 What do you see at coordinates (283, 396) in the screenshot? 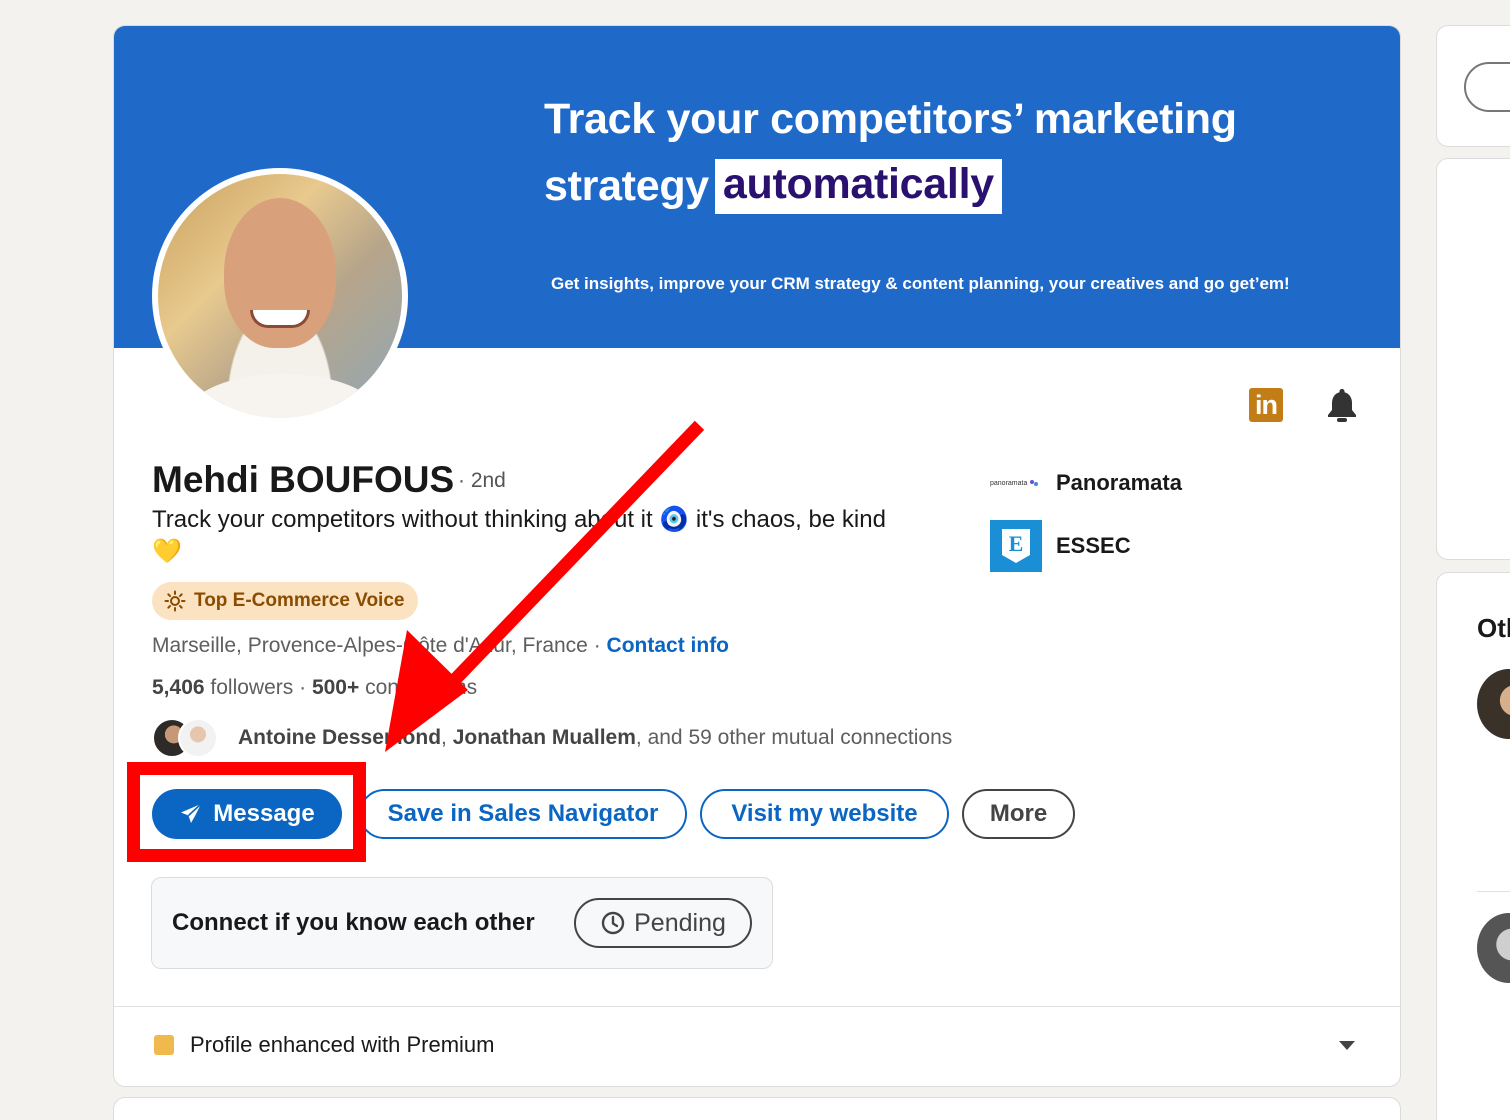
I see `avatar-shirt` at bounding box center [283, 396].